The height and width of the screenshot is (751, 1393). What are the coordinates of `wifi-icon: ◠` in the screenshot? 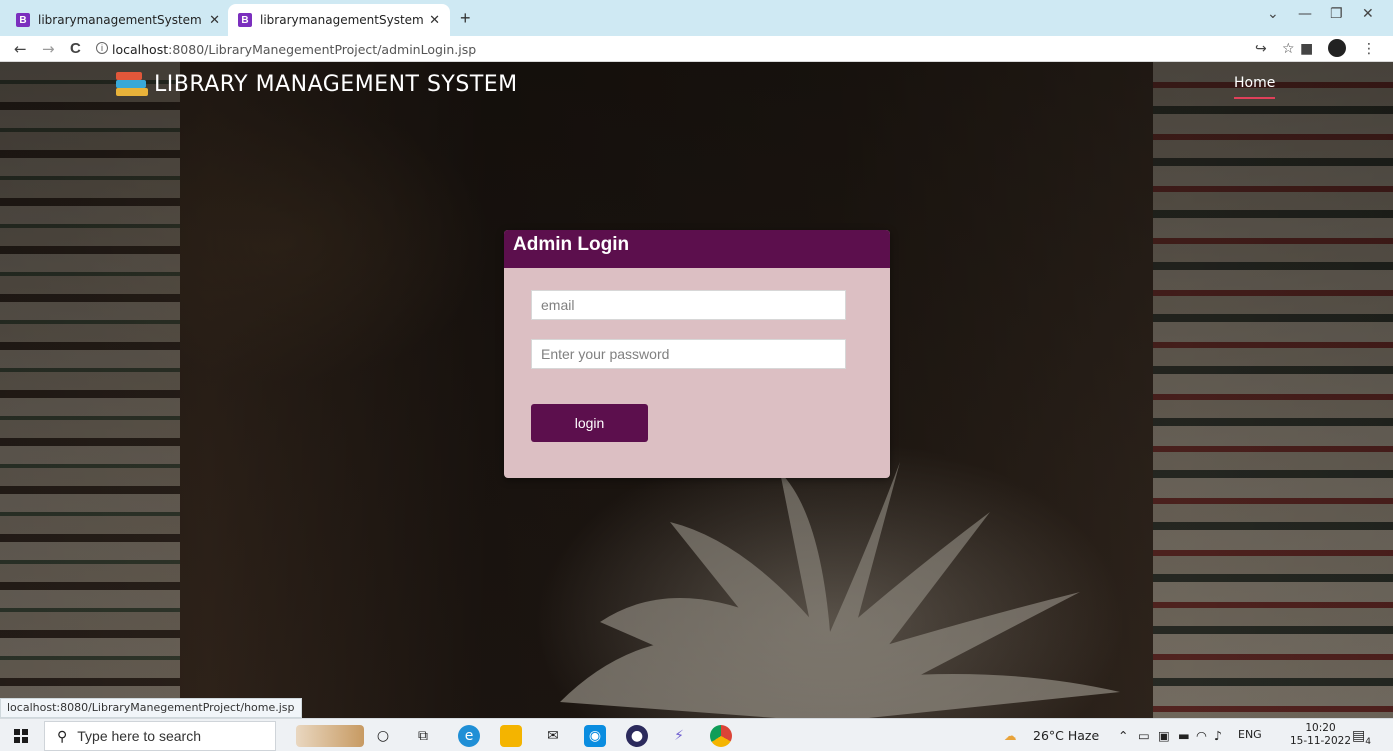 It's located at (1201, 735).